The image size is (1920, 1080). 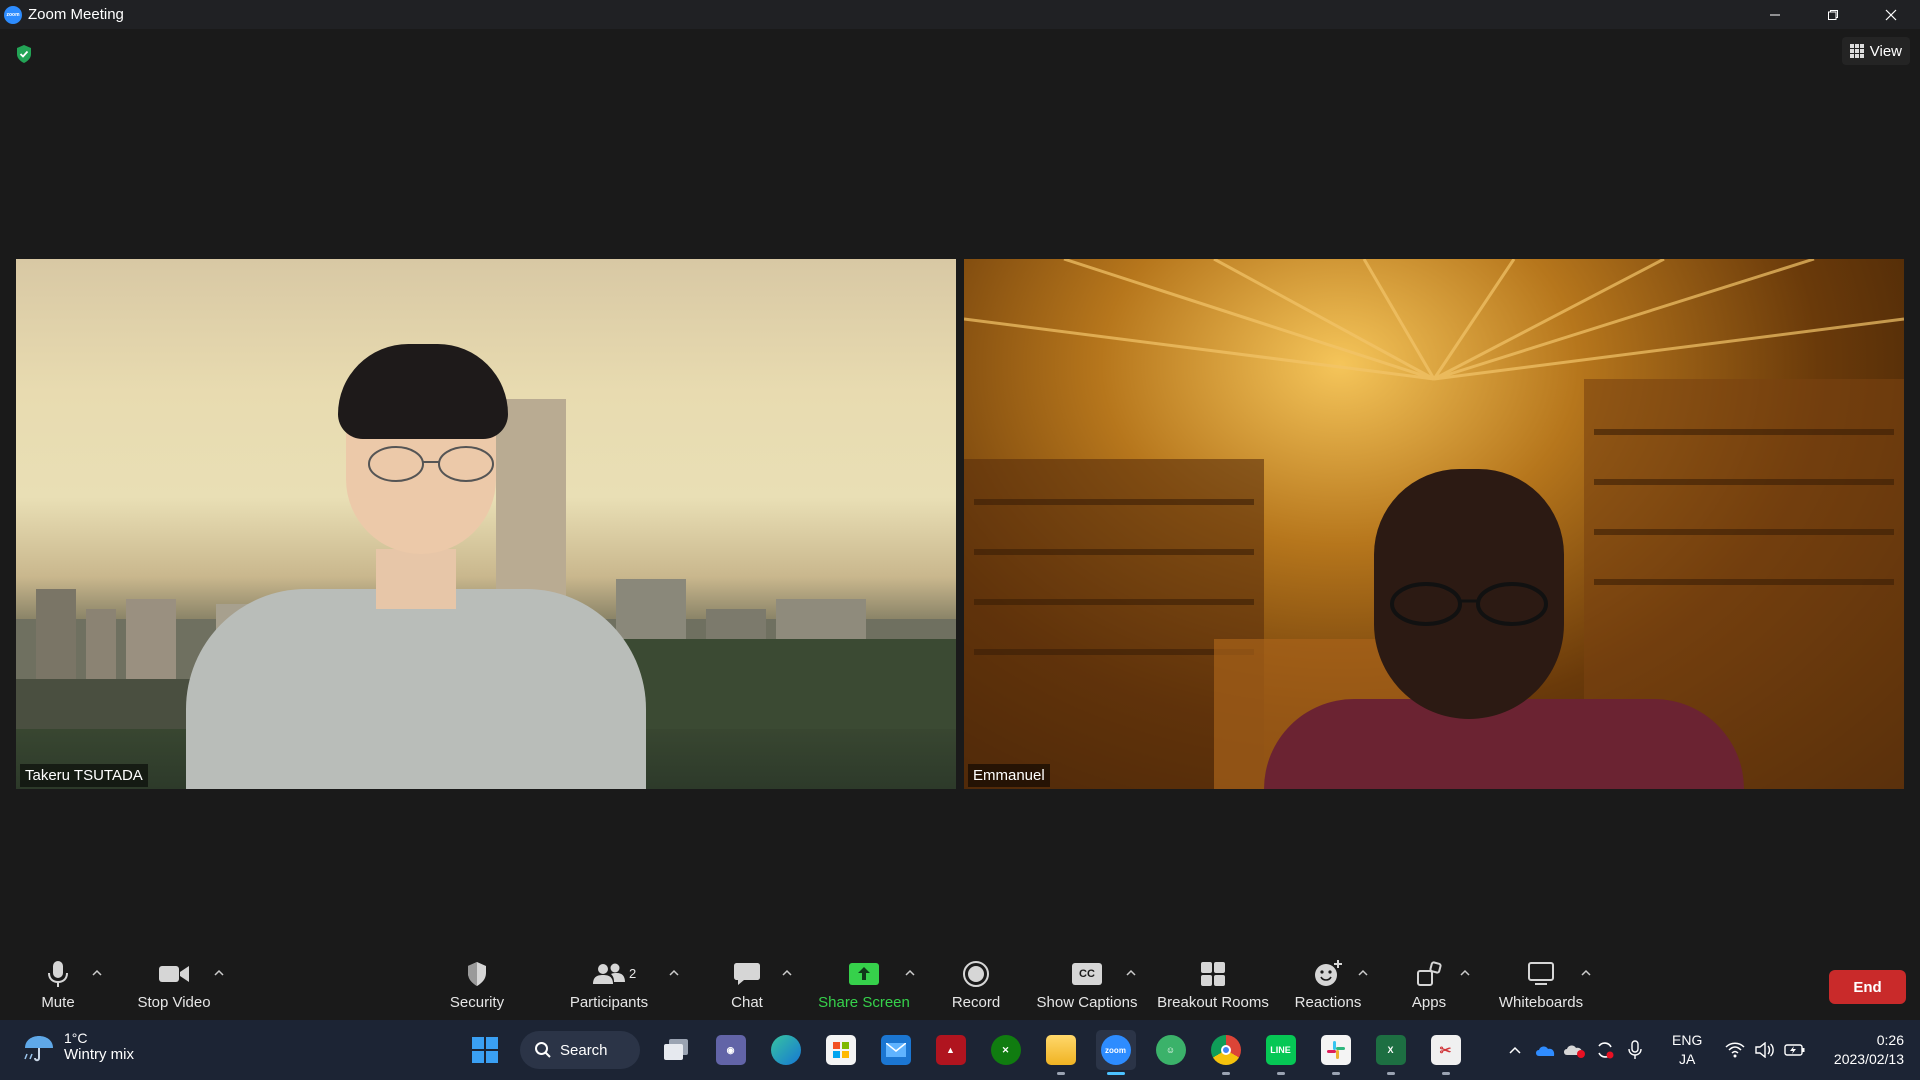 What do you see at coordinates (1087, 1002) in the screenshot?
I see `show-captions-label: Show Captions` at bounding box center [1087, 1002].